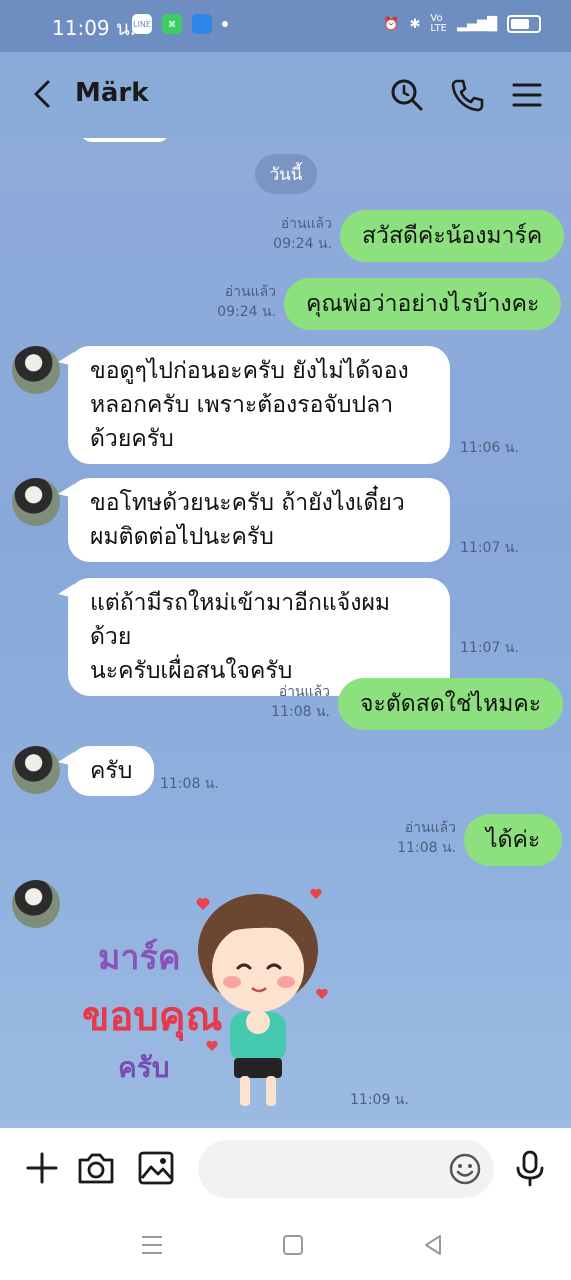  I want to click on outgoing-message: จะตัดสดใช่ไหมคะ, so click(451, 704).